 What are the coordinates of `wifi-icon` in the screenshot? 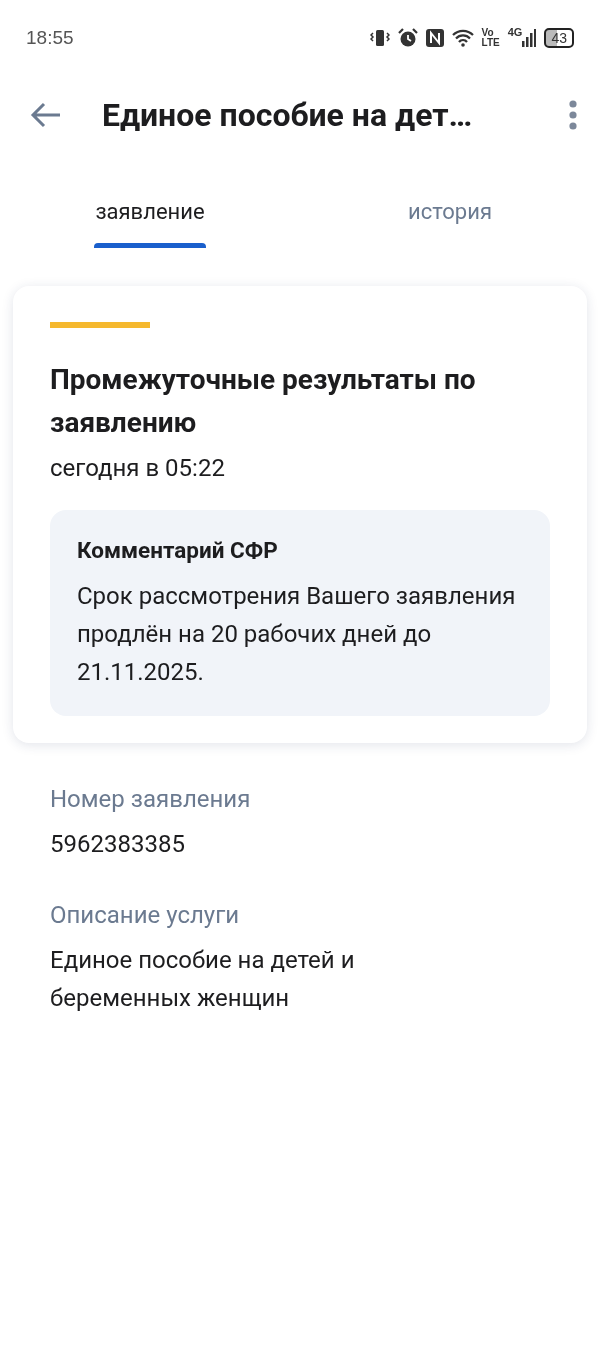 It's located at (462, 38).